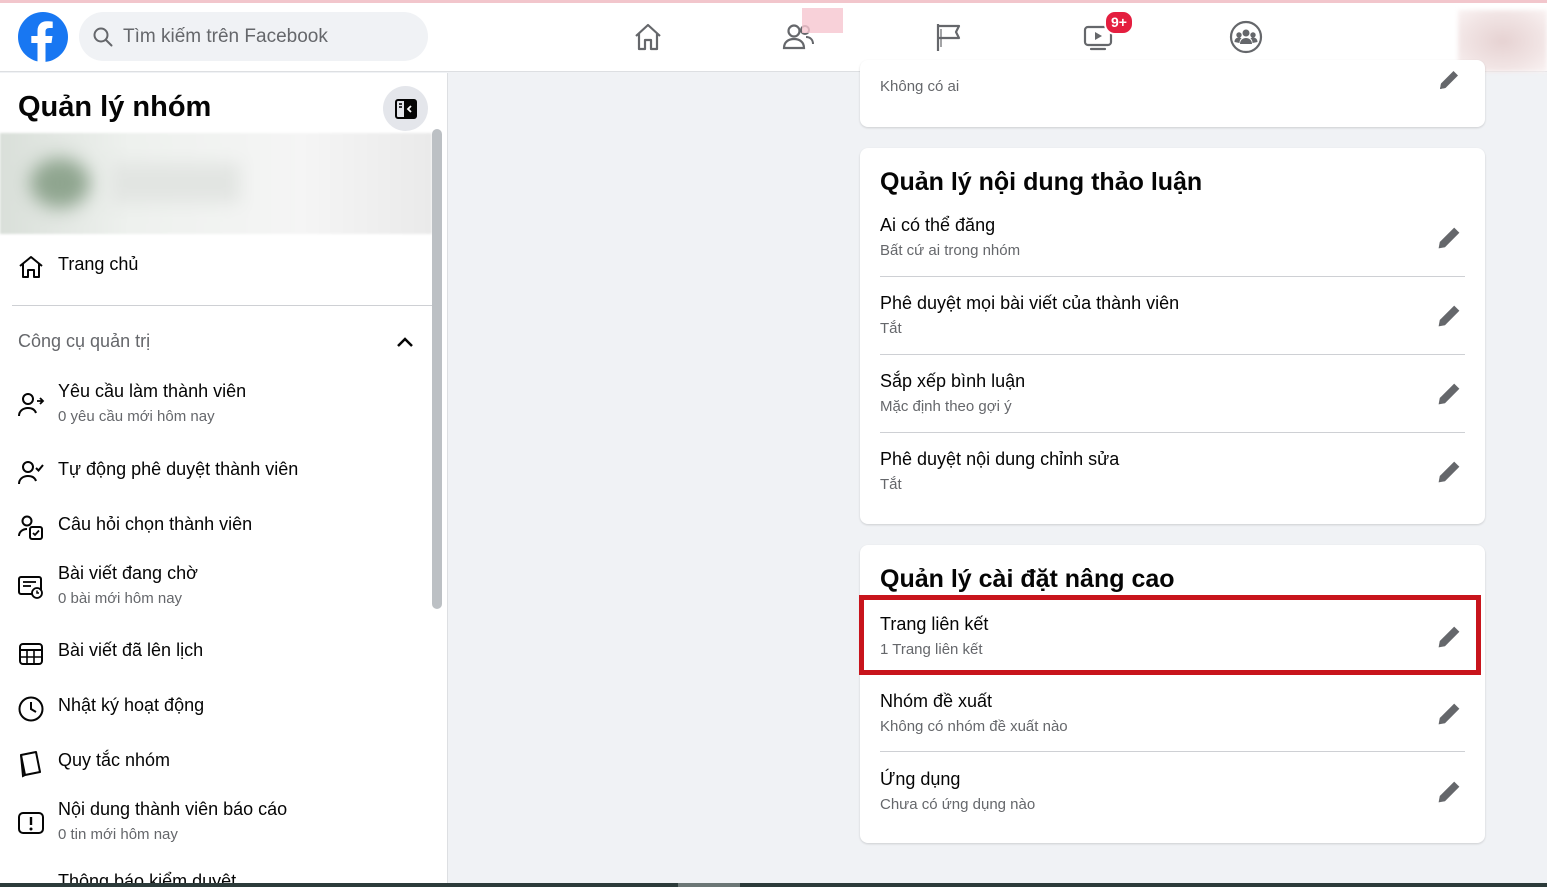 Image resolution: width=1547 pixels, height=887 pixels. What do you see at coordinates (131, 705) in the screenshot?
I see `sidebar-item-label: Nhật ký hoạt động` at bounding box center [131, 705].